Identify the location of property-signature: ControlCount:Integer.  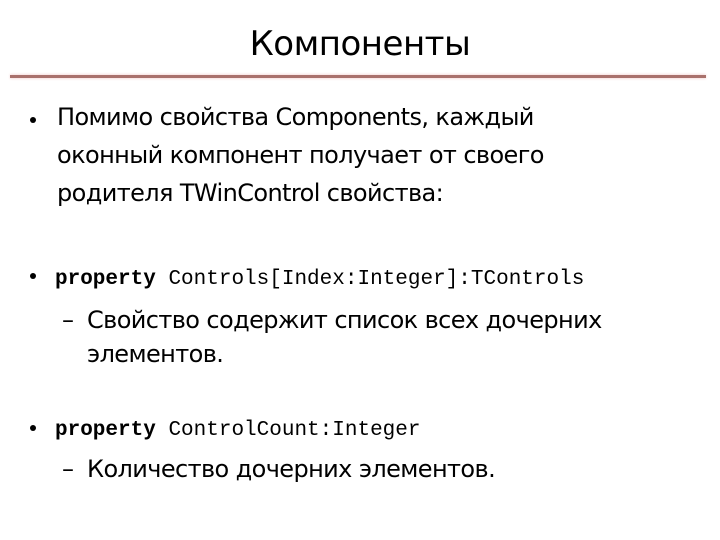
(294, 430).